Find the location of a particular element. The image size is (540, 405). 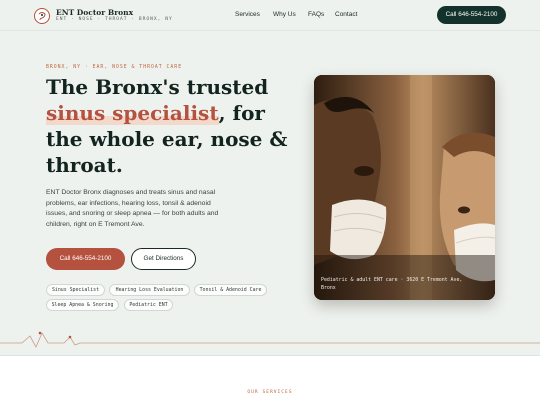

tag-sinus-specialist: Sinus Specialist is located at coordinates (75, 290).